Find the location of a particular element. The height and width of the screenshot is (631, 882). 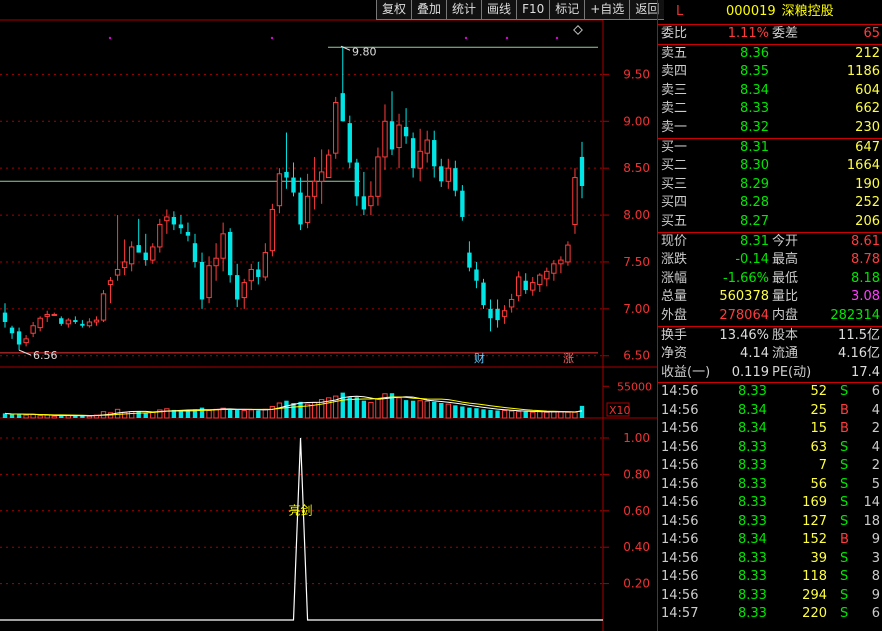

toolbar-button-6: +自选 is located at coordinates (607, 10).